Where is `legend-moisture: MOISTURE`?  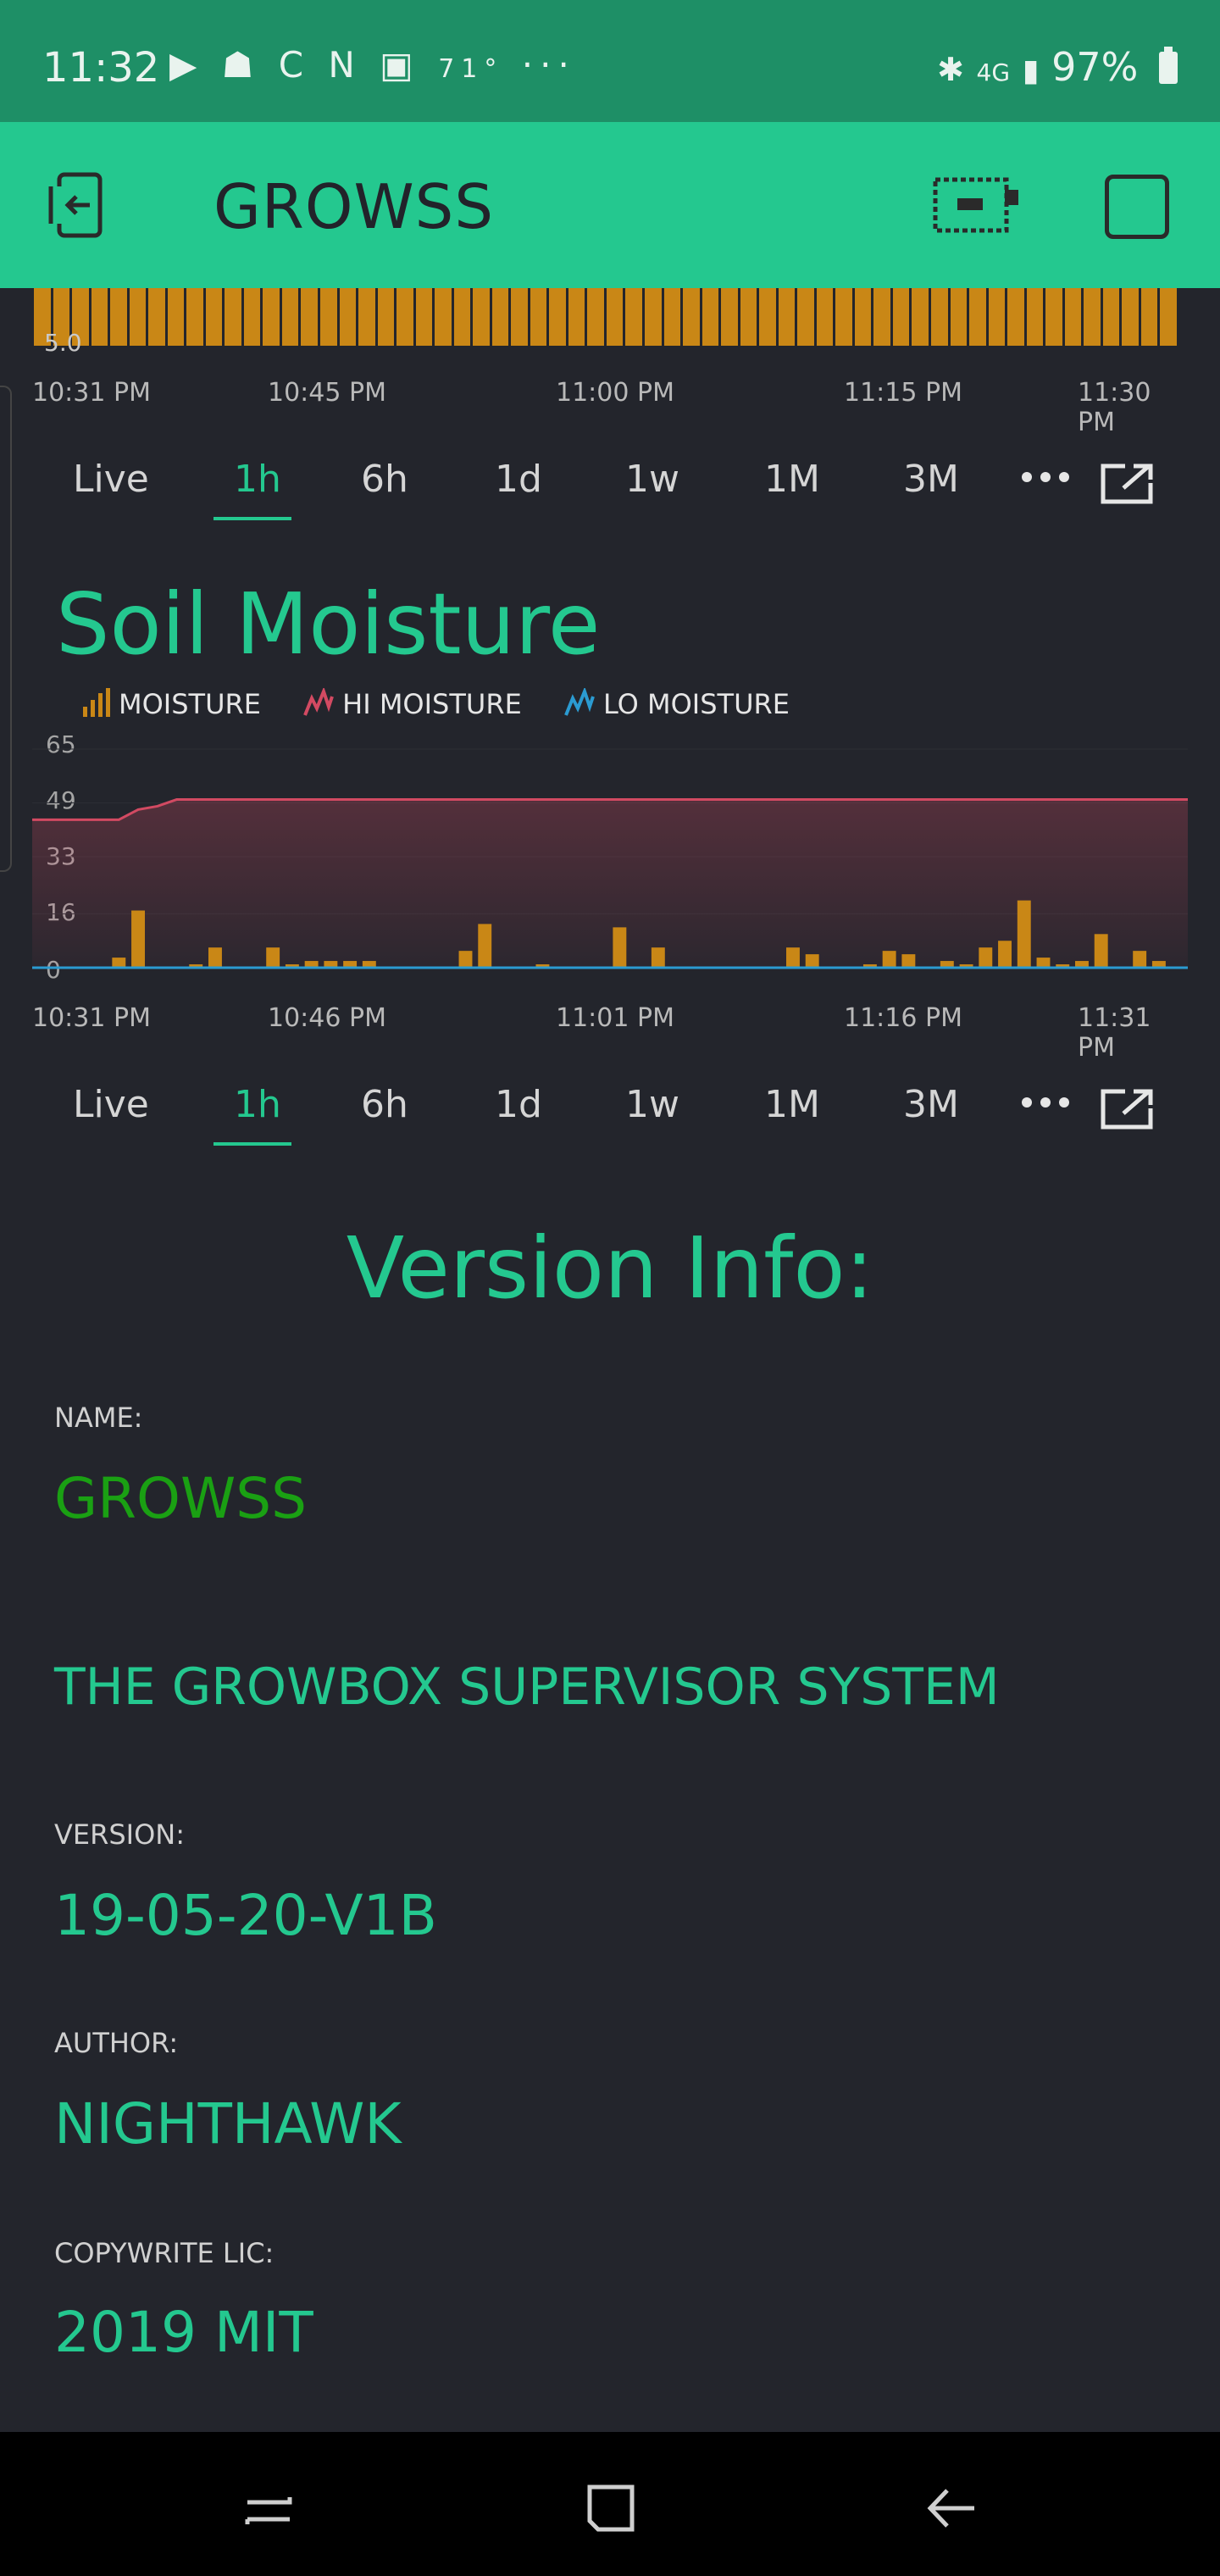 legend-moisture: MOISTURE is located at coordinates (171, 704).